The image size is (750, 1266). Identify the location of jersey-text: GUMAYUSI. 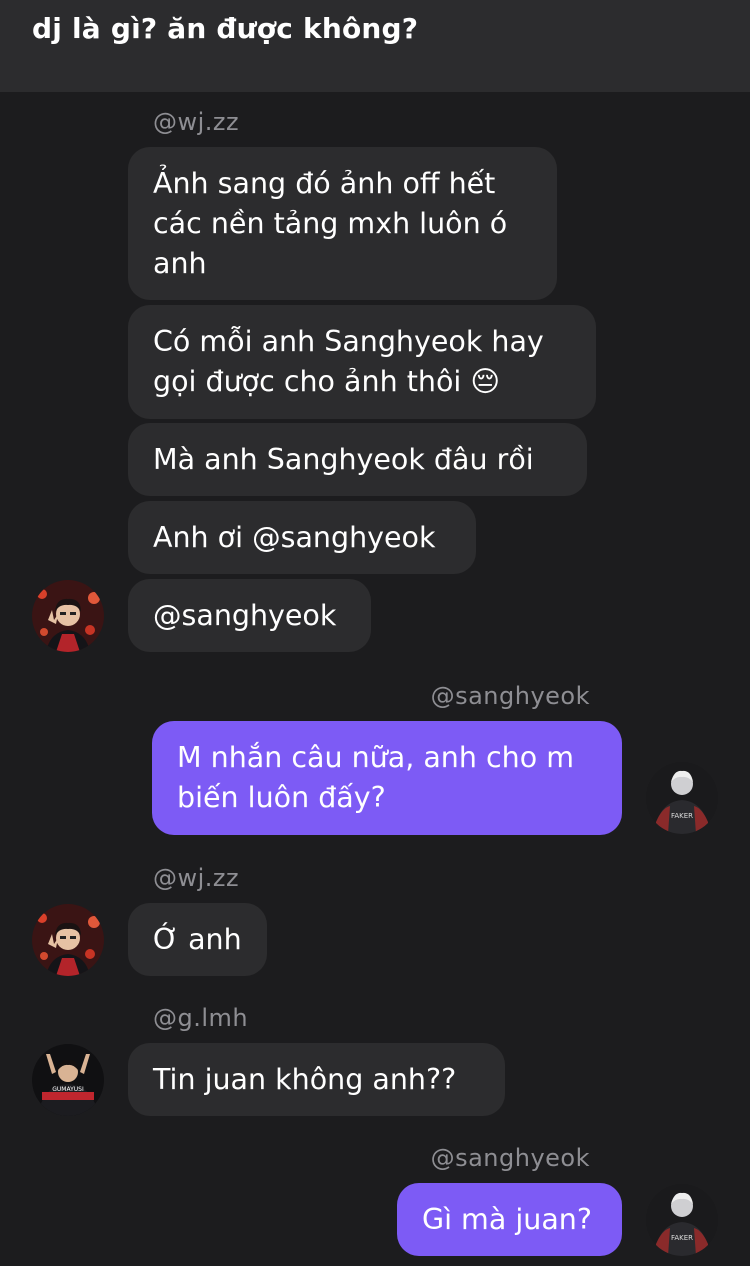
(68, 1089).